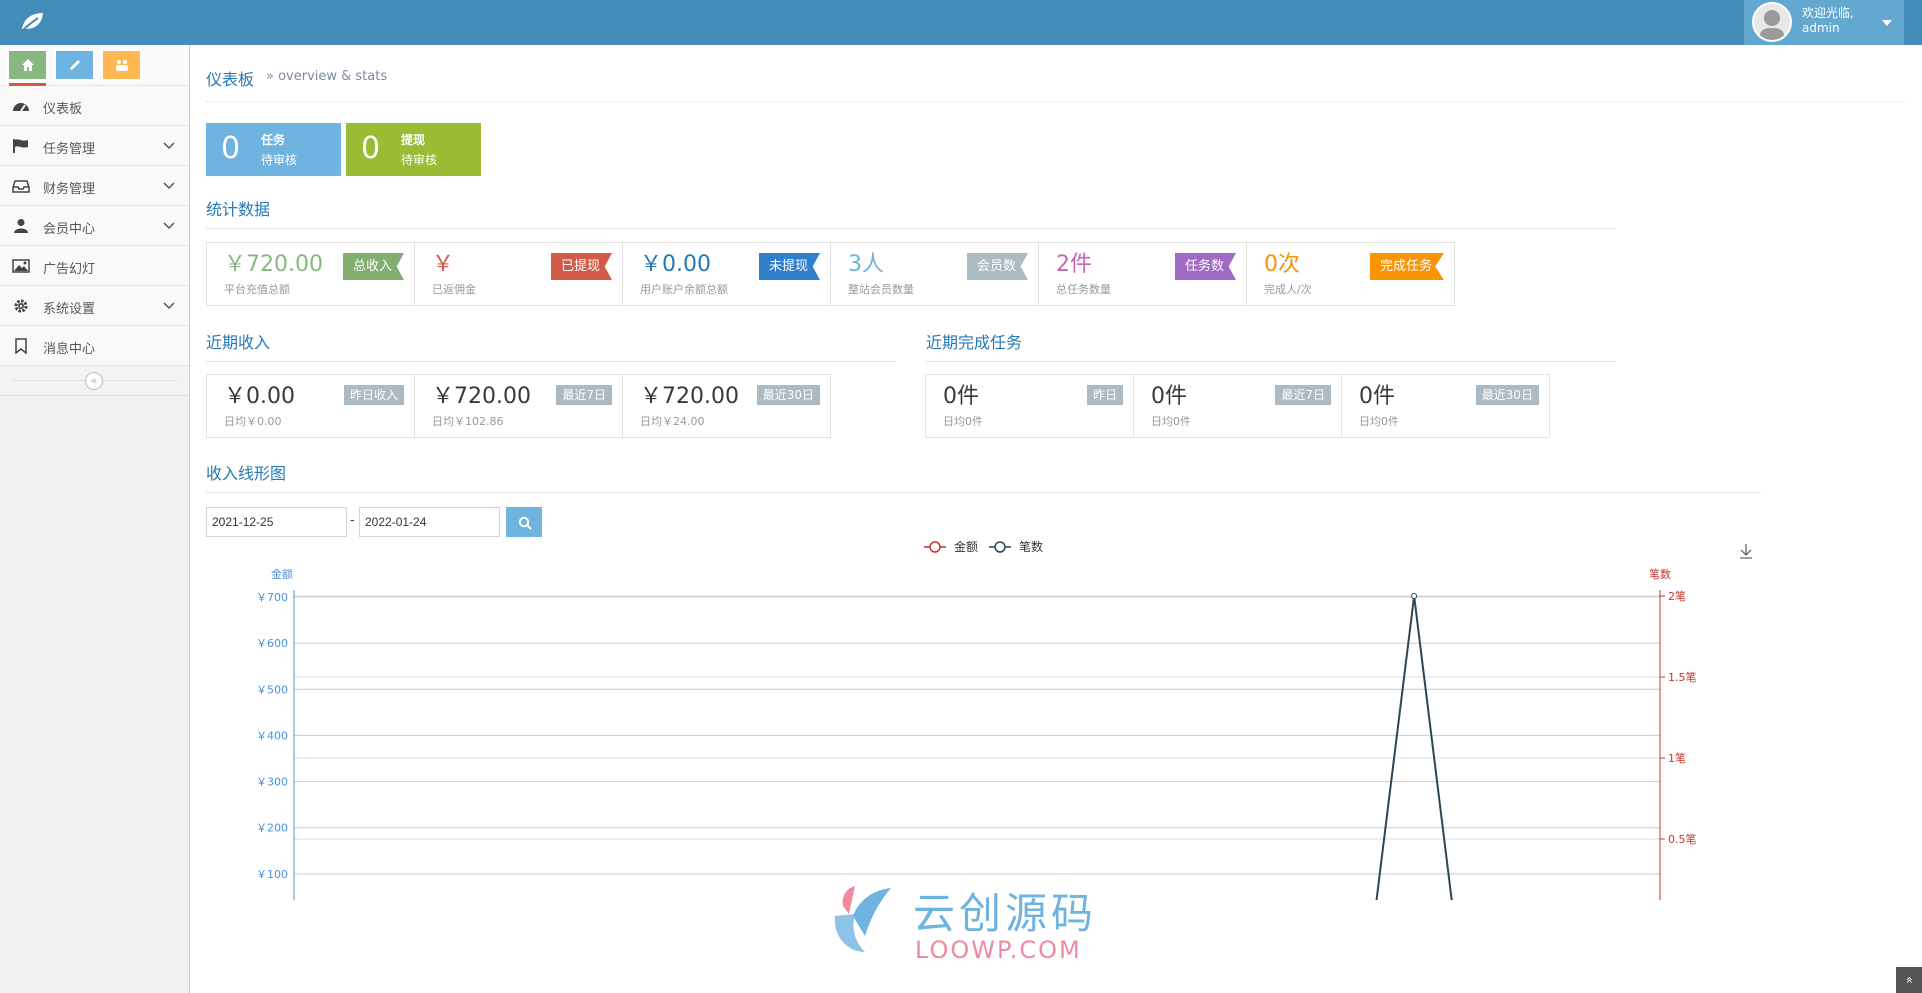  What do you see at coordinates (1682, 677) in the screenshot?
I see `y-right-tick-label: 1.5笔` at bounding box center [1682, 677].